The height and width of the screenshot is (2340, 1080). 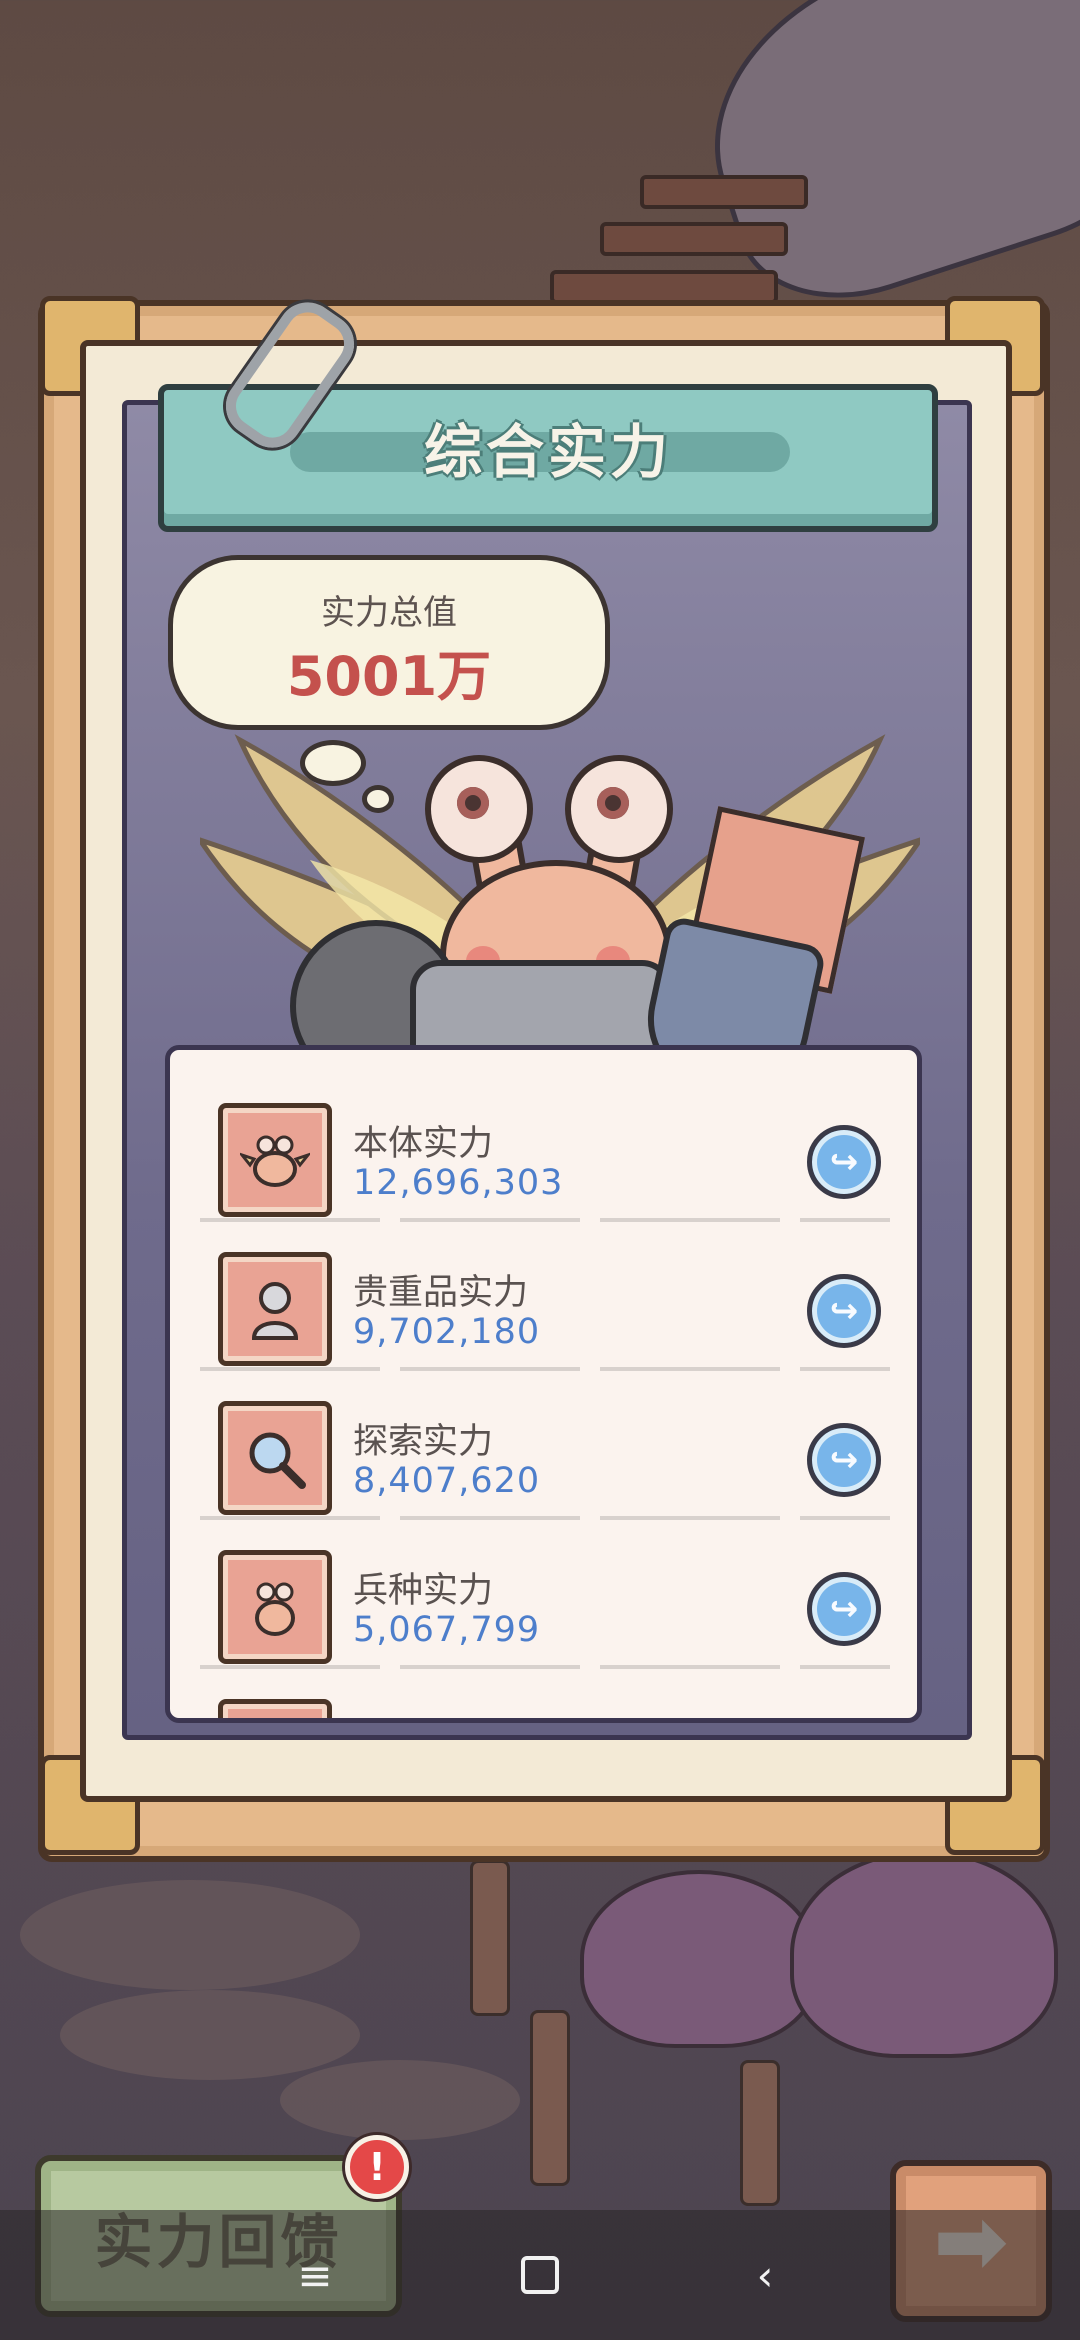 What do you see at coordinates (275, 1607) in the screenshot?
I see `troop-snail-icon` at bounding box center [275, 1607].